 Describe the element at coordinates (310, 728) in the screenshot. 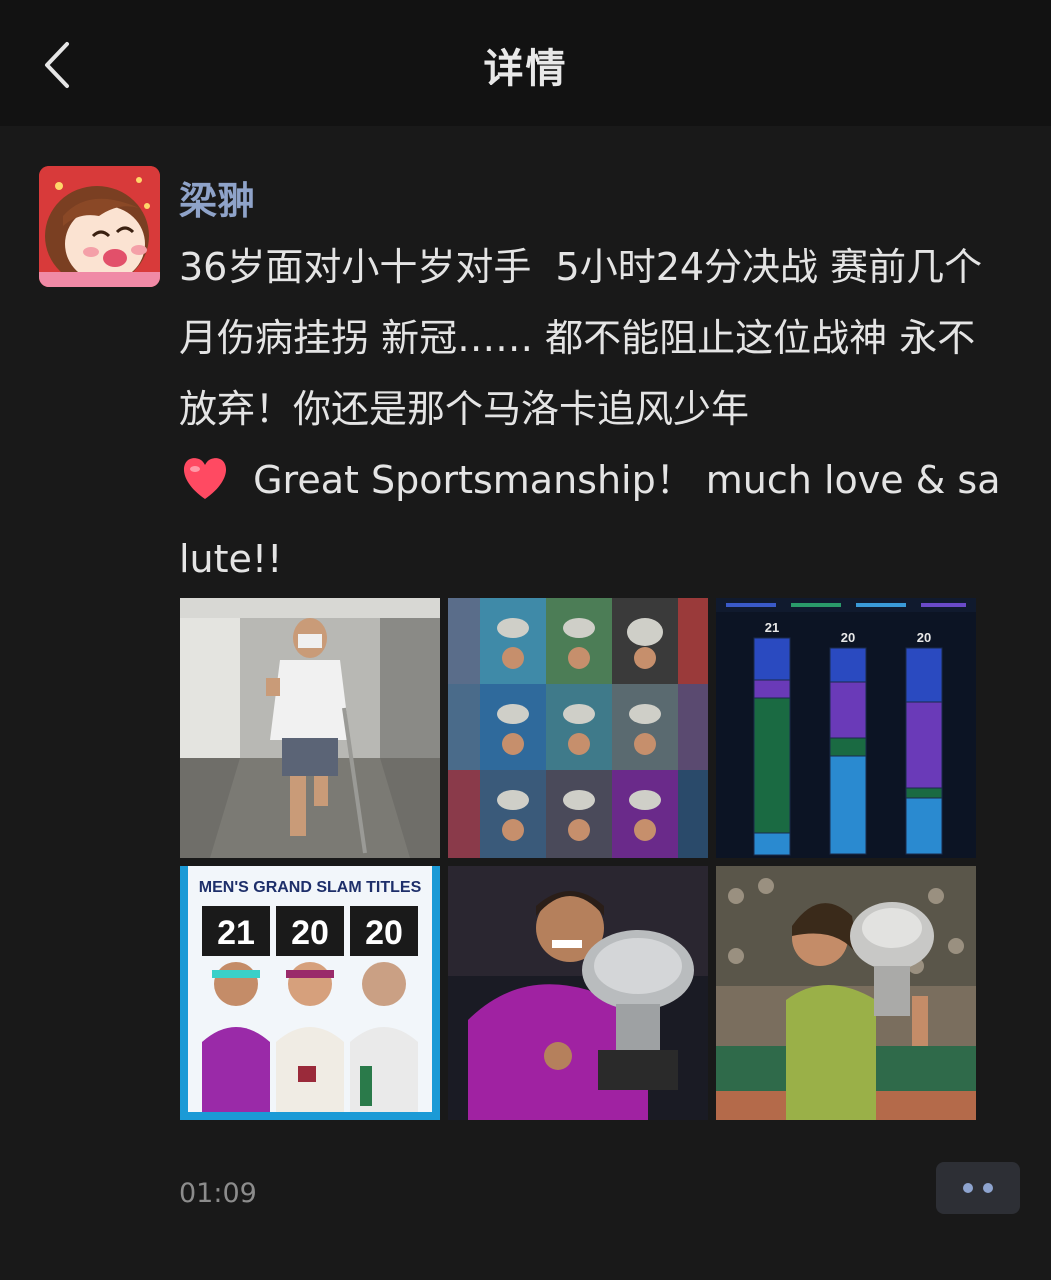

I see `photo-crutches` at that location.